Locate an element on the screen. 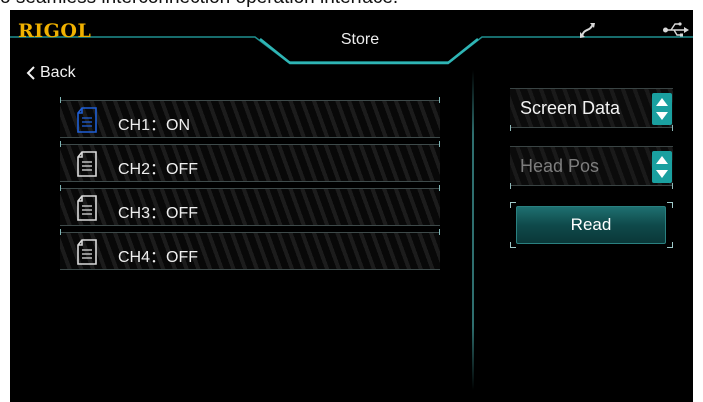 This screenshot has width=703, height=402. brand-logo: RIGOL is located at coordinates (55, 31).